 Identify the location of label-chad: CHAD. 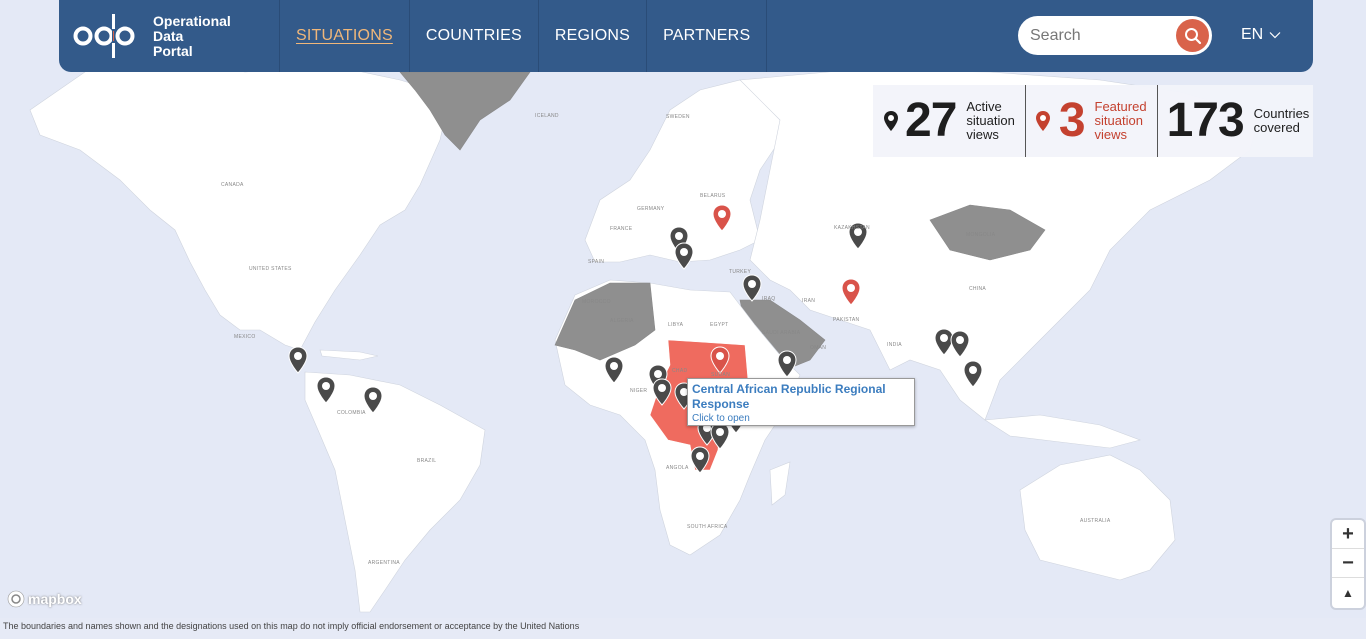
(680, 371).